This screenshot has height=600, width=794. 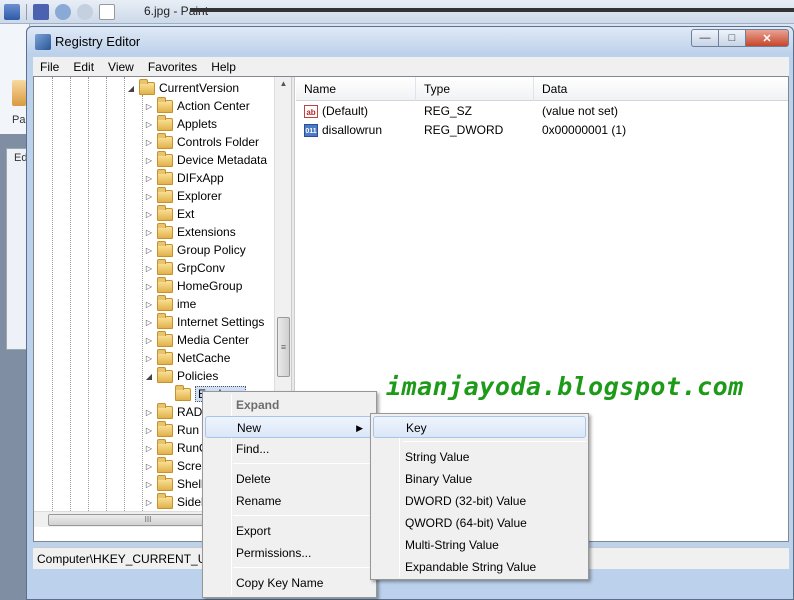 I want to click on value-name-cell: ab (Default), so click(x=336, y=111).